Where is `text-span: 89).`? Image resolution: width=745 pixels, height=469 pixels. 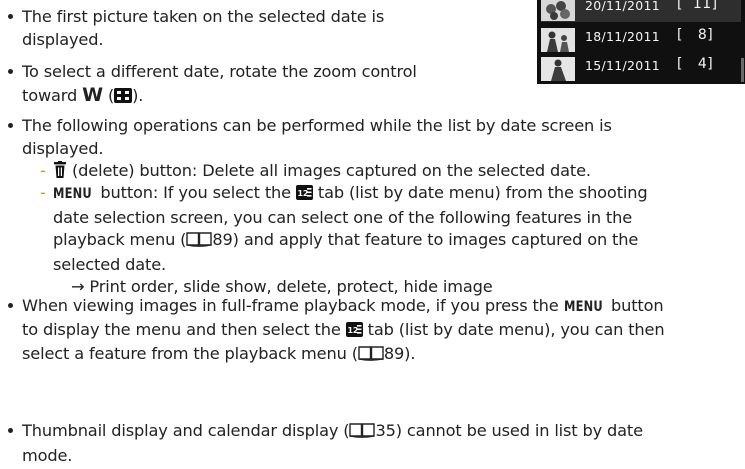 text-span: 89). is located at coordinates (399, 353).